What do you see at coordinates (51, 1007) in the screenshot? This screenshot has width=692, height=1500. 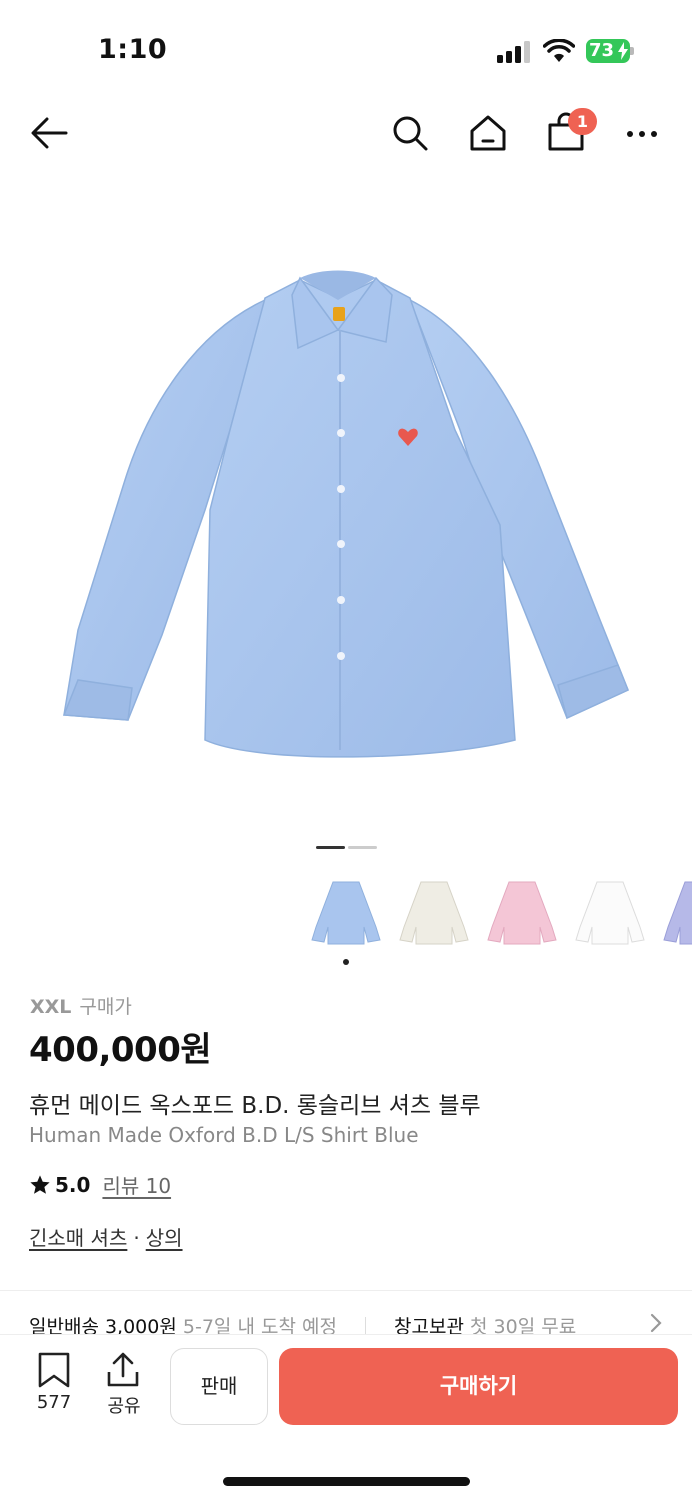 I see `selected-size: XXL` at bounding box center [51, 1007].